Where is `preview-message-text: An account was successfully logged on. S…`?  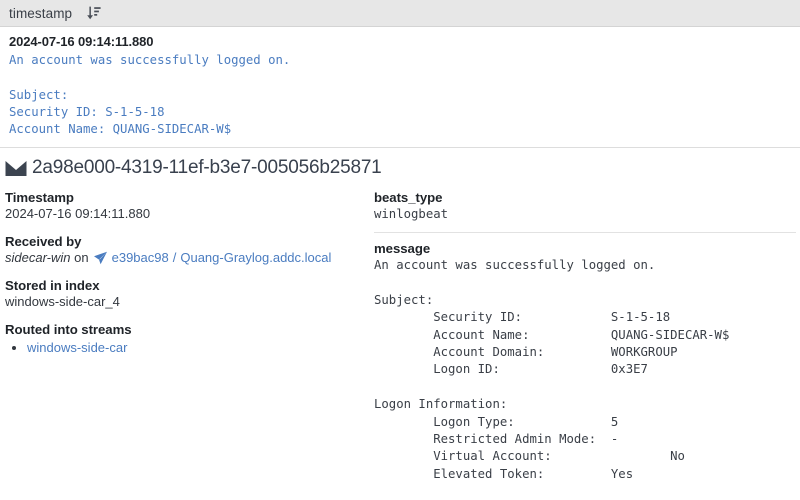
preview-message-text: An account was successfully logged on. S… is located at coordinates (150, 95).